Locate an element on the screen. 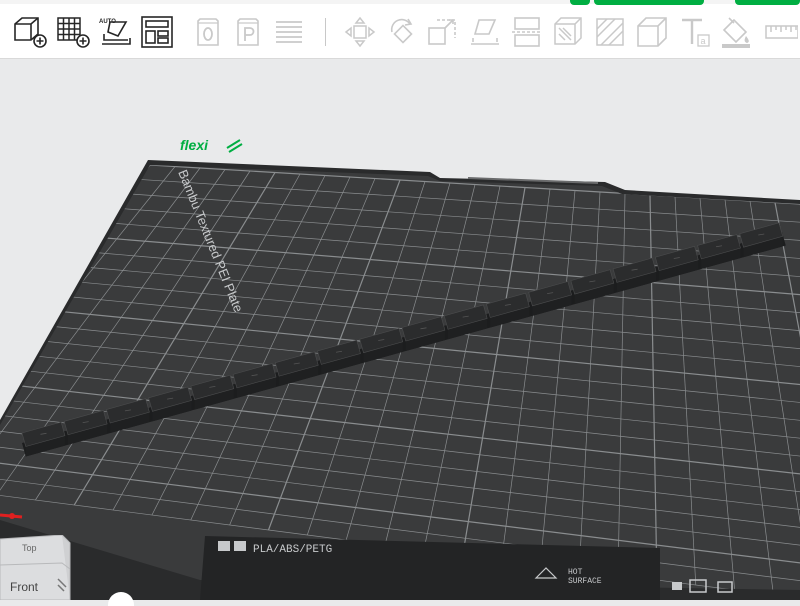 The height and width of the screenshot is (606, 800). seam-paint-icon is located at coordinates (610, 32).